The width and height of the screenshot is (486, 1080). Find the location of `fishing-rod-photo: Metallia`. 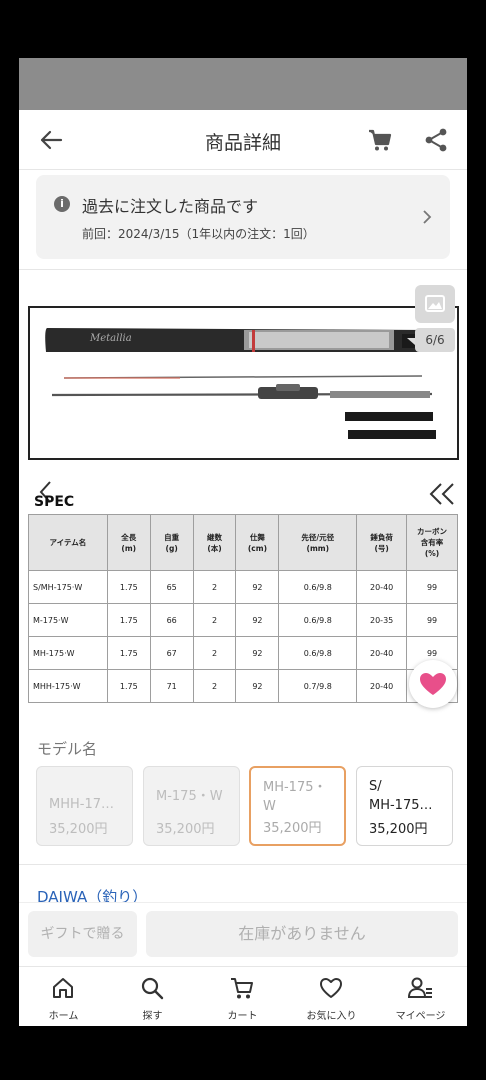

fishing-rod-photo: Metallia is located at coordinates (240, 383).